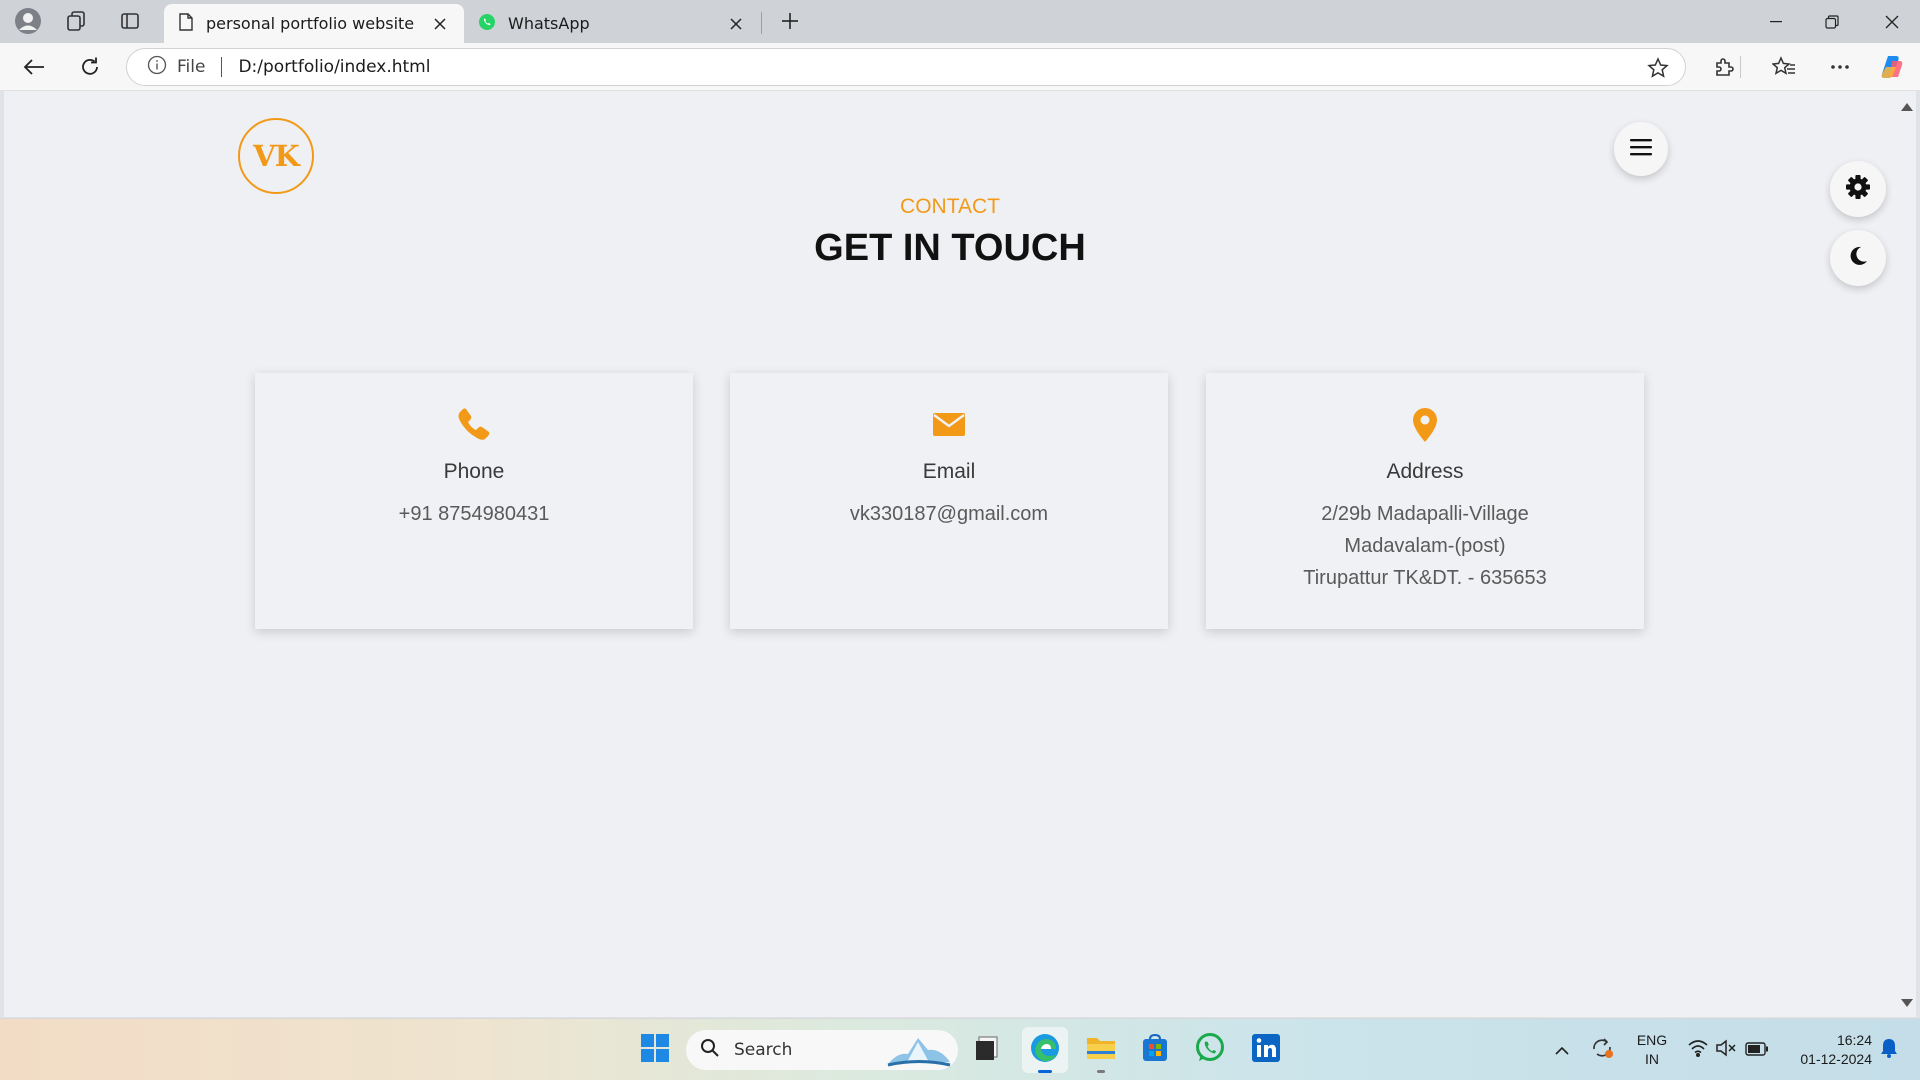 This screenshot has height=1080, width=1920. Describe the element at coordinates (949, 426) in the screenshot. I see `envelope-icon` at that location.